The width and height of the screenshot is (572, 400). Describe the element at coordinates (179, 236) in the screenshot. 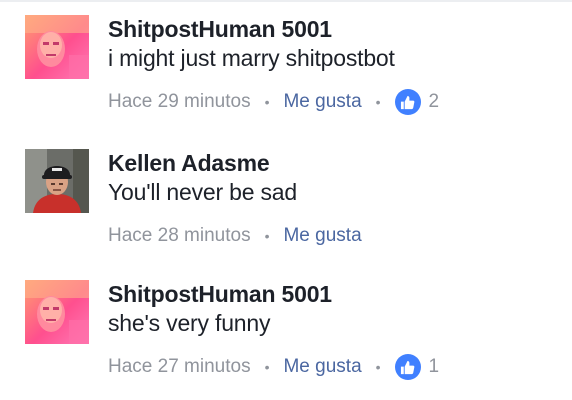

I see `comment-timestamp: Hace 28 minutos` at that location.